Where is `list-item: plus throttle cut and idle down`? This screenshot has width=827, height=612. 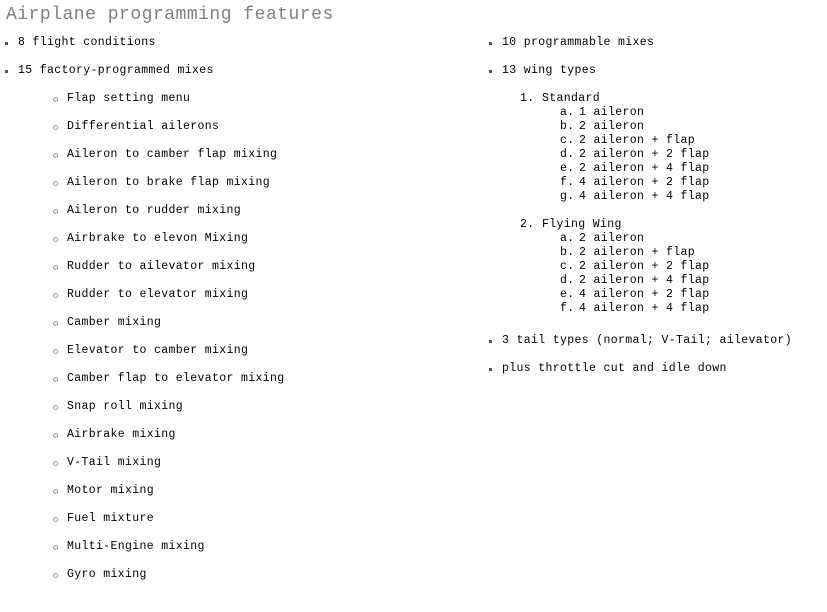 list-item: plus throttle cut and idle down is located at coordinates (655, 369).